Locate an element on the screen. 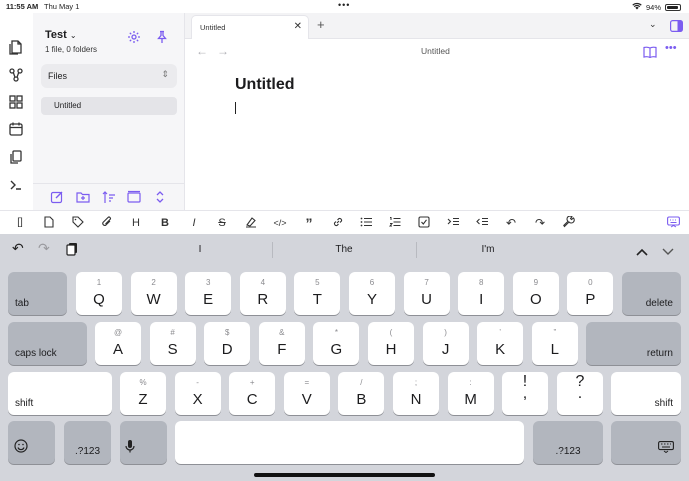 This screenshot has height=481, width=689. pin-icon is located at coordinates (162, 37).